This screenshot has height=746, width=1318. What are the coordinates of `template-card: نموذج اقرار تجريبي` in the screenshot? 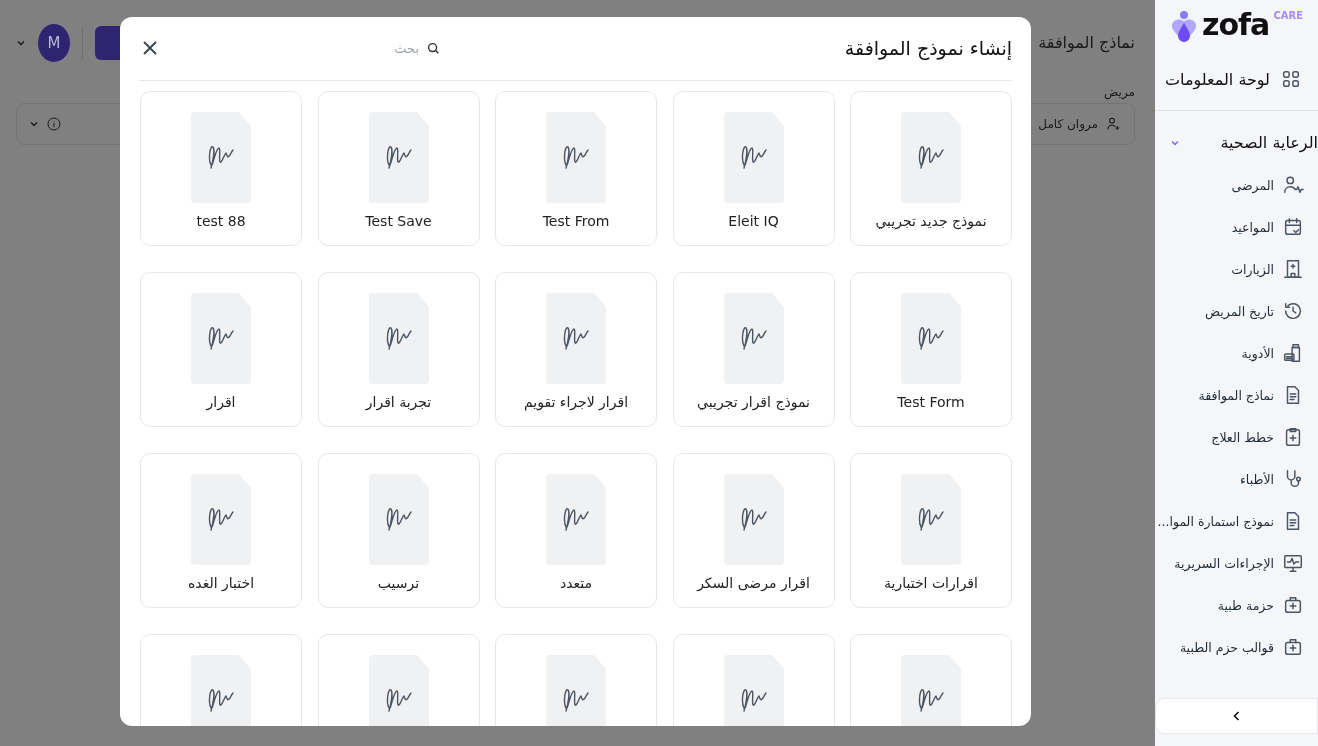 It's located at (753, 349).